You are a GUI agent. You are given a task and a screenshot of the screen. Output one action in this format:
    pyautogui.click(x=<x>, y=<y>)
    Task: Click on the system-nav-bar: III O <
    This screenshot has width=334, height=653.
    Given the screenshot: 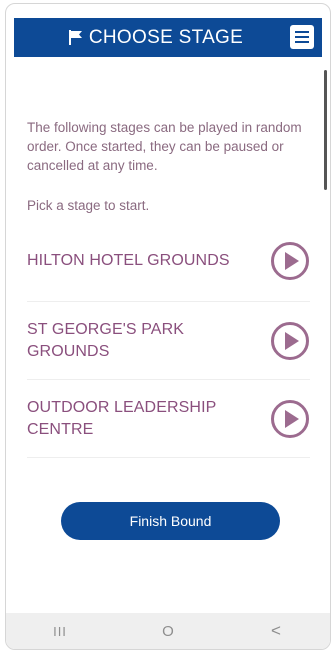 What is the action you would take?
    pyautogui.click(x=168, y=631)
    